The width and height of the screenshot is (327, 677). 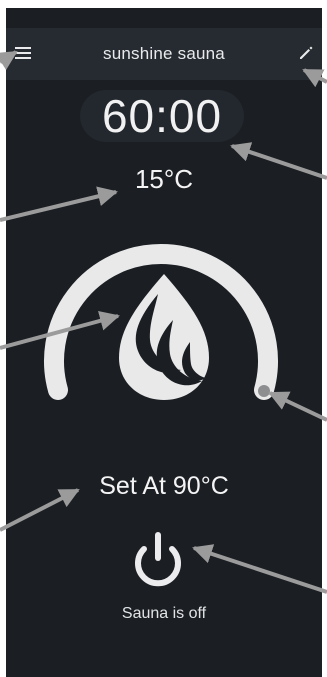 What do you see at coordinates (264, 391) in the screenshot?
I see `thermostat-handle` at bounding box center [264, 391].